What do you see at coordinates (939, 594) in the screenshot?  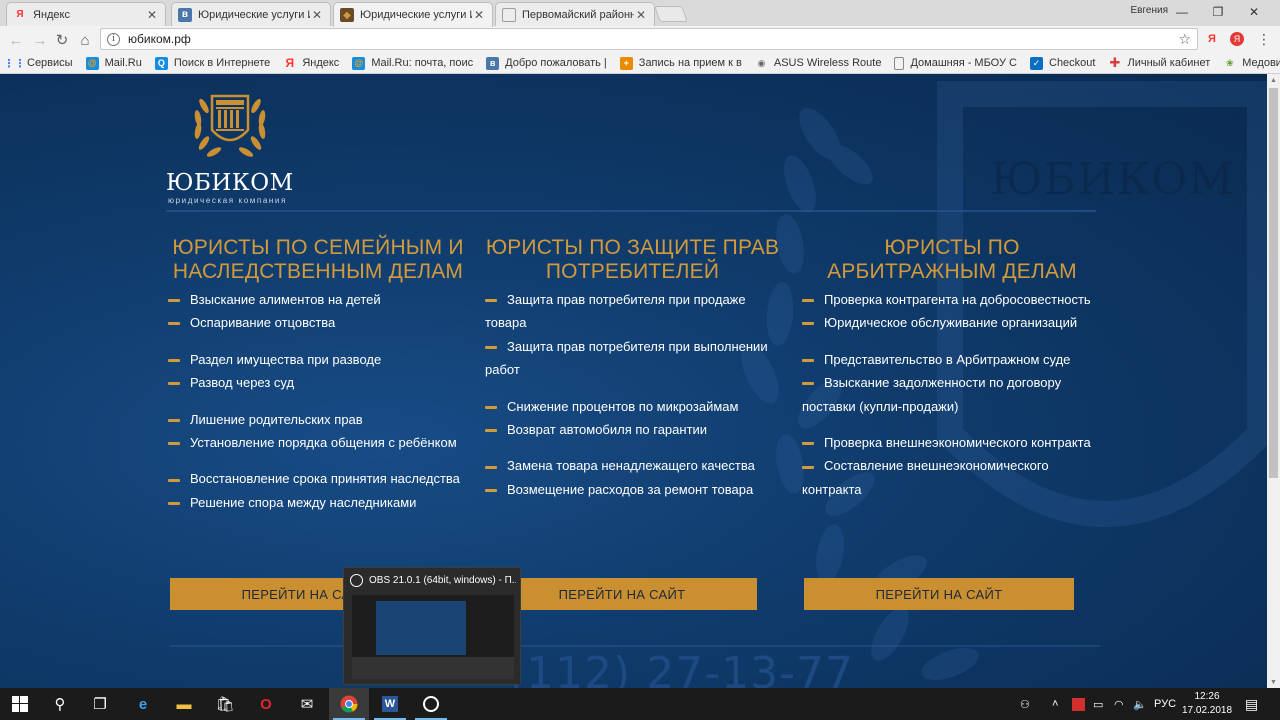 I see `go-to-site-button-arbitration: ПЕРЕЙТИ НА САЙТ` at bounding box center [939, 594].